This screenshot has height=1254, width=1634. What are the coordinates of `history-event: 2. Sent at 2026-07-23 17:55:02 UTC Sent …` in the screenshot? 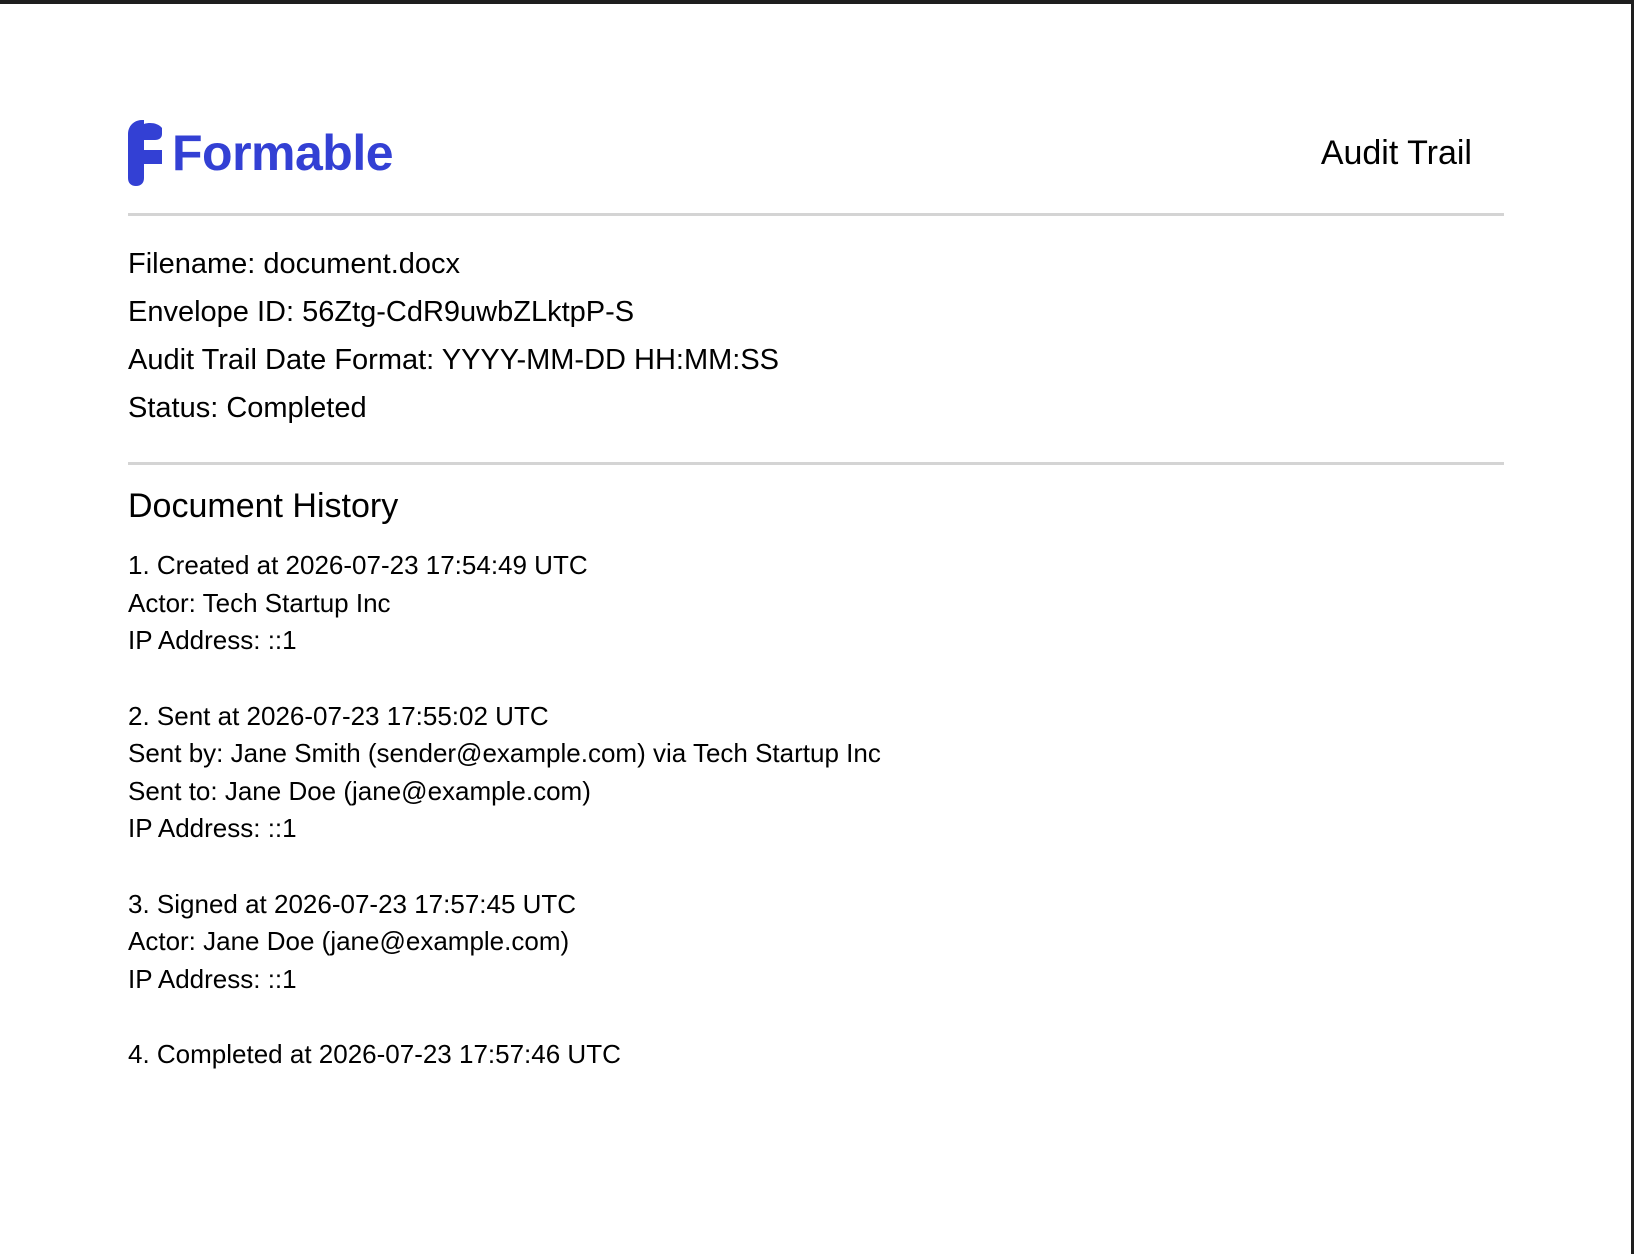 It's located at (816, 773).